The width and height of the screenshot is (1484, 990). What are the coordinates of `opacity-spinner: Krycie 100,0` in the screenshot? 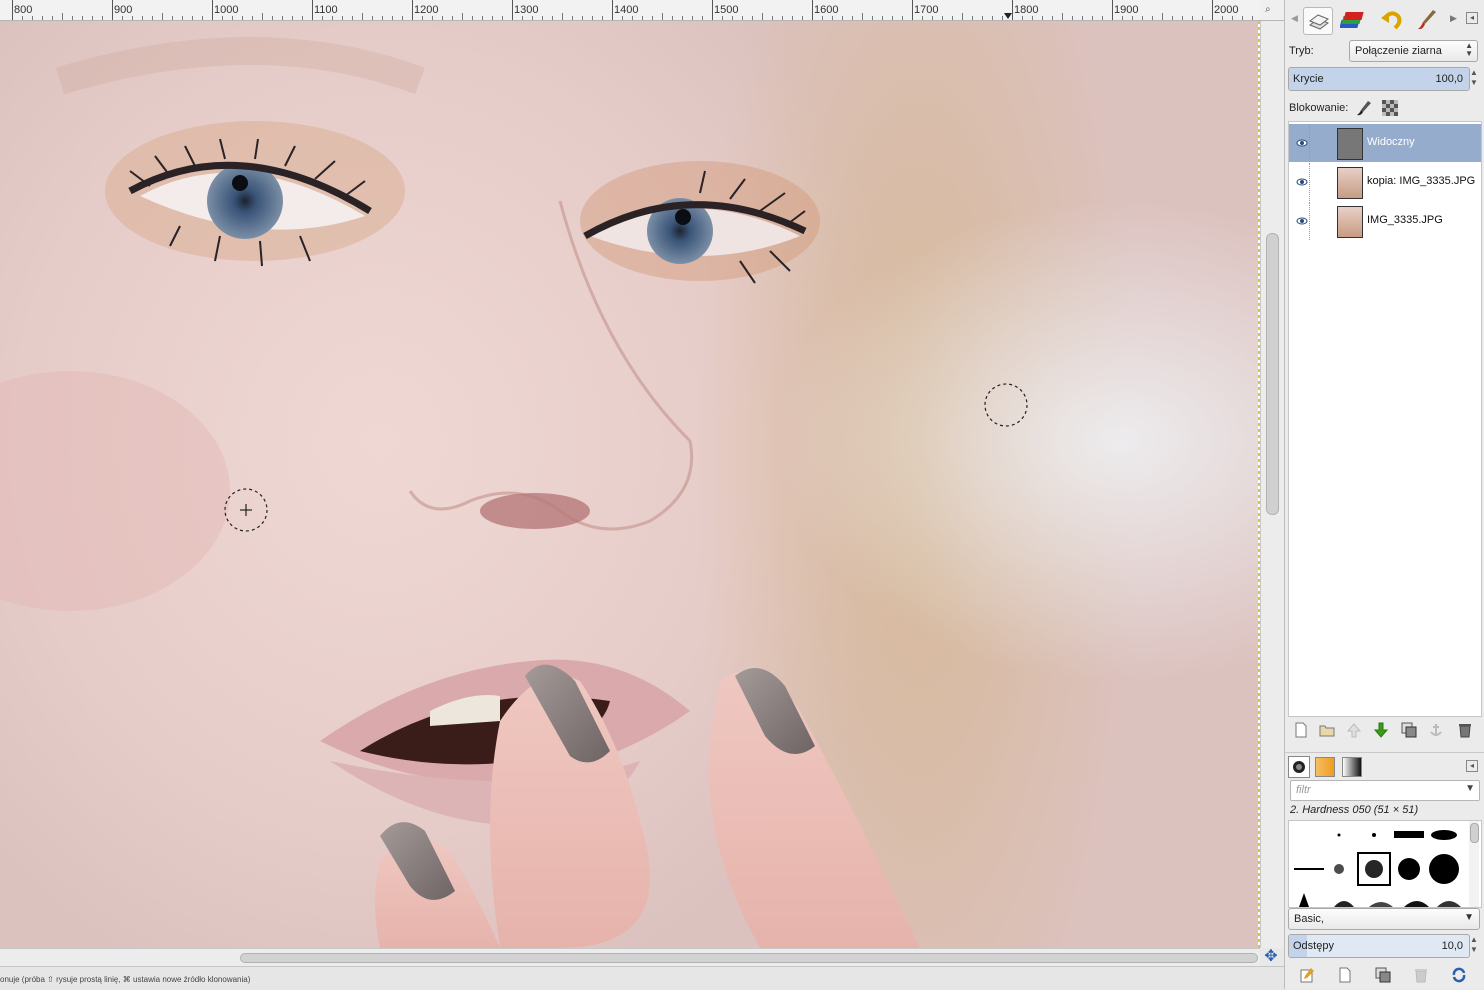 It's located at (1379, 79).